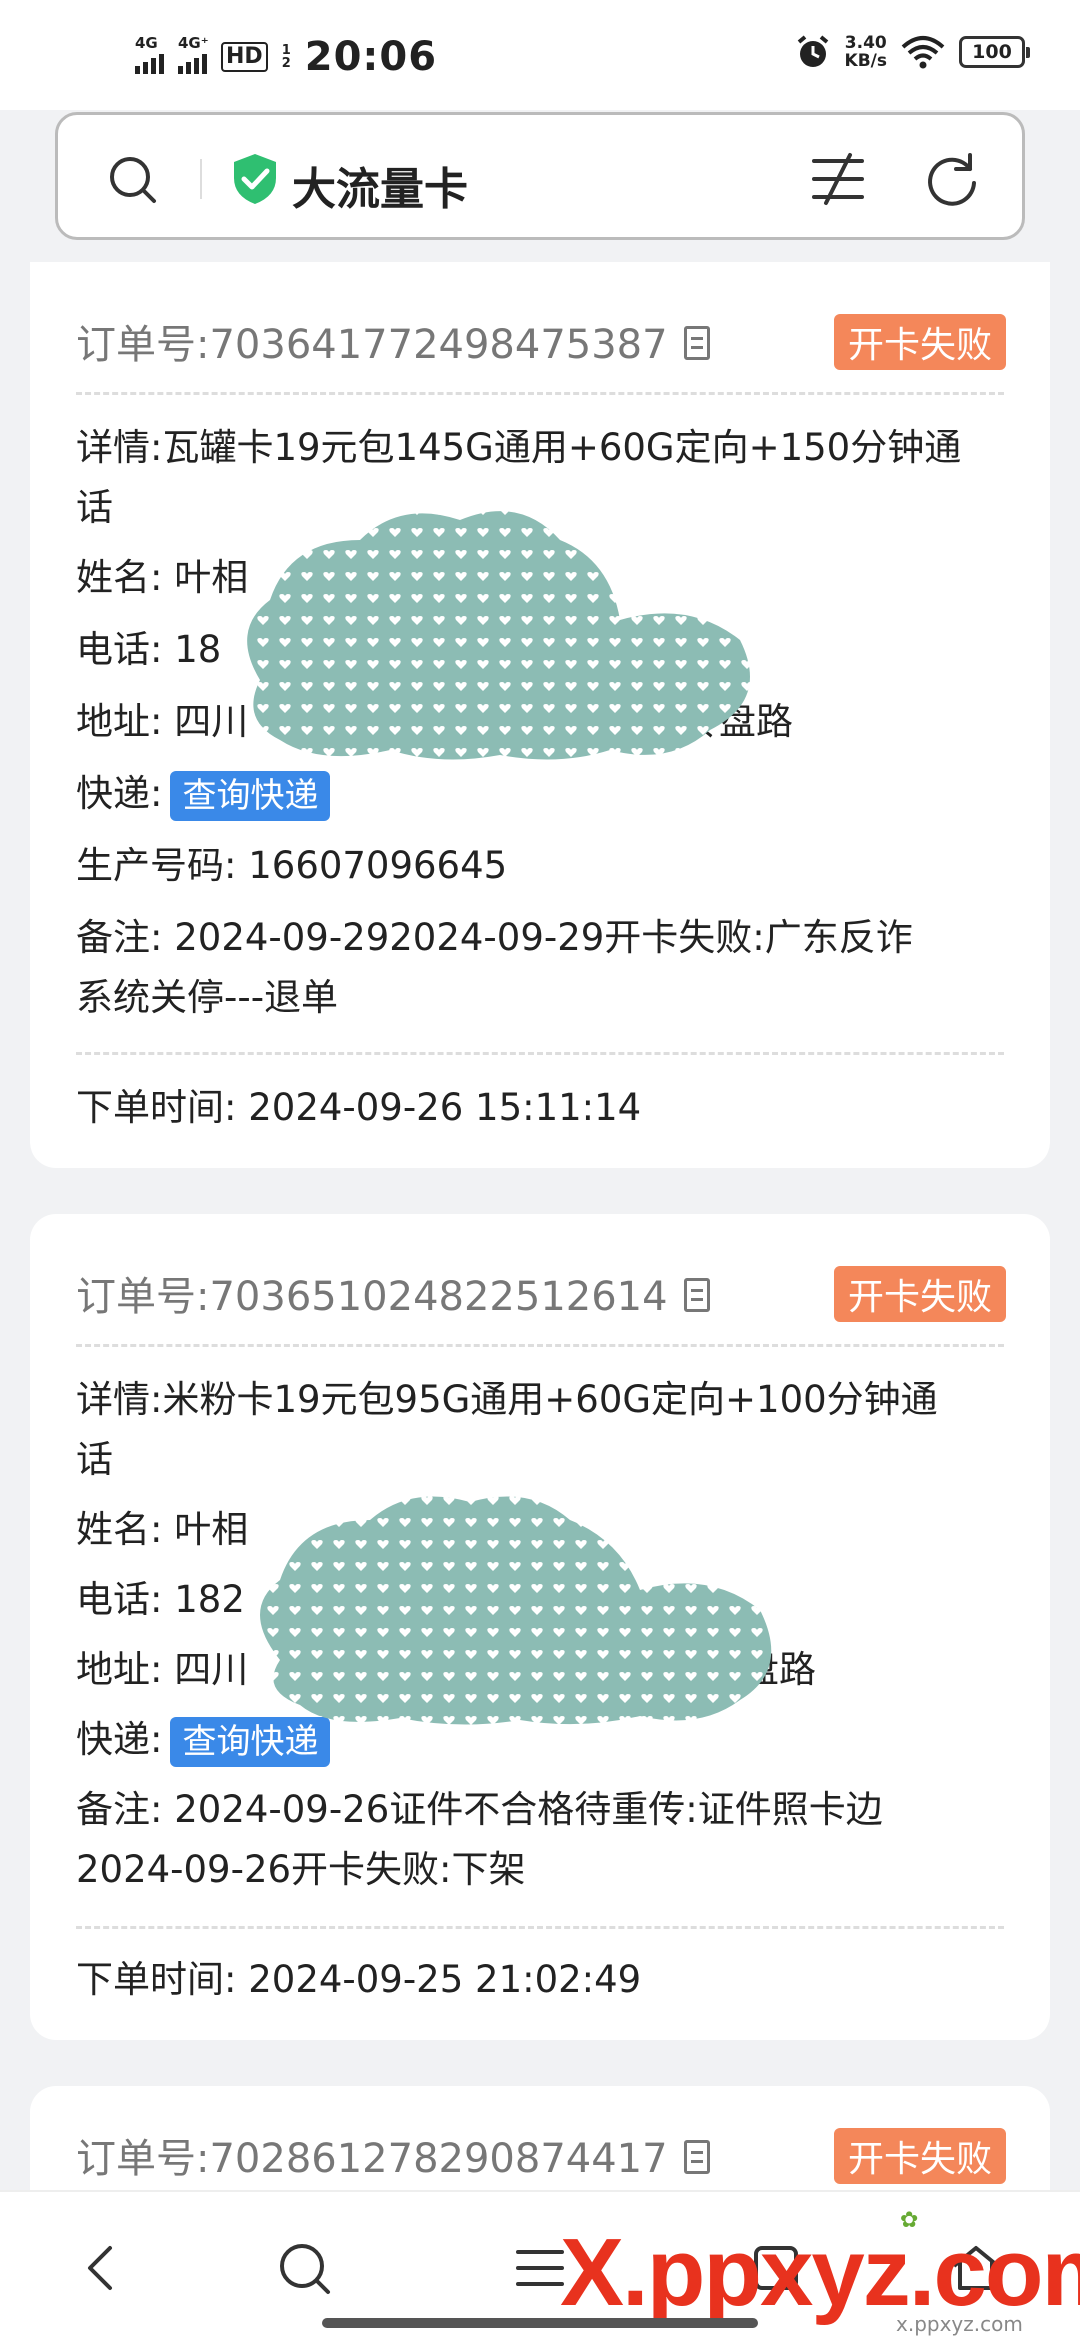  Describe the element at coordinates (94, 1459) in the screenshot. I see `details-wrap: 话` at that location.